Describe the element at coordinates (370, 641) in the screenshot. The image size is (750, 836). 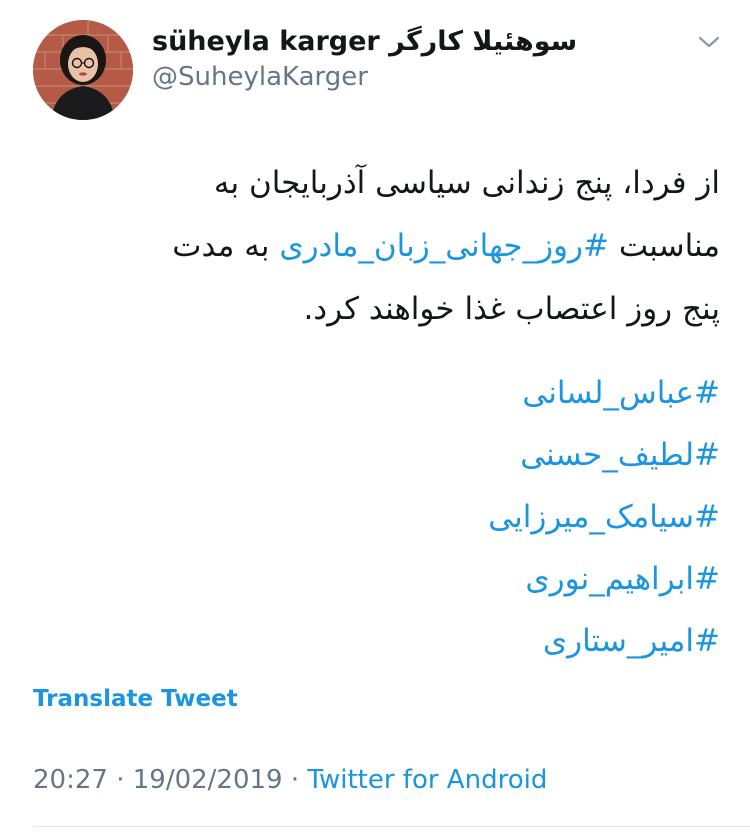
I see `hashtag-link: #امیر_ستاری` at that location.